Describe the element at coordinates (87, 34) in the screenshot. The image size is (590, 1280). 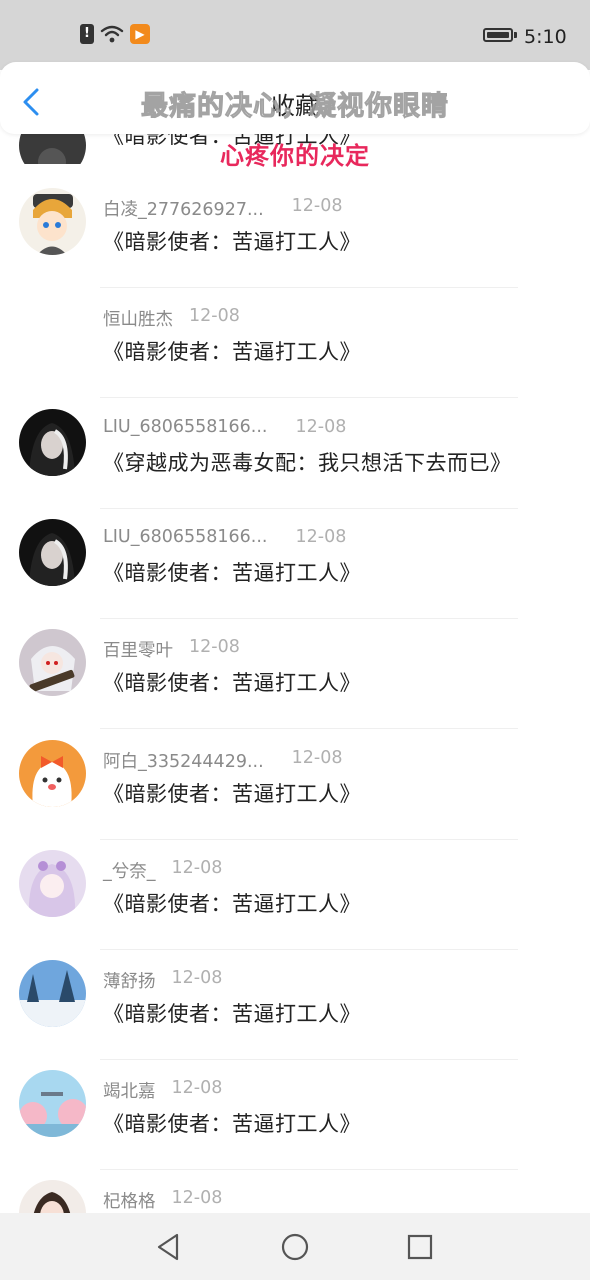
I see `alert-icon: !` at that location.